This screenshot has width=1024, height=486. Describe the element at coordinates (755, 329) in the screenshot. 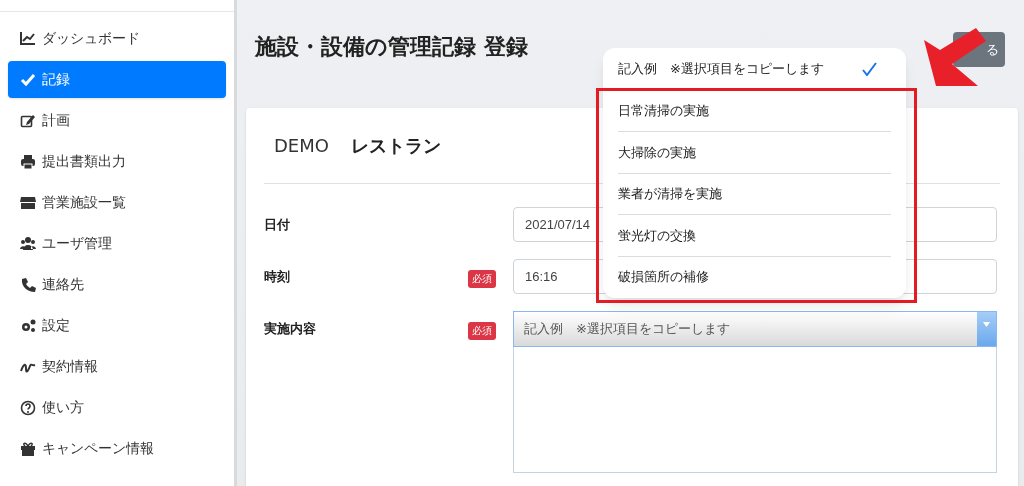

I see `select-field: 記入例 ※選択項目をコピーします` at that location.